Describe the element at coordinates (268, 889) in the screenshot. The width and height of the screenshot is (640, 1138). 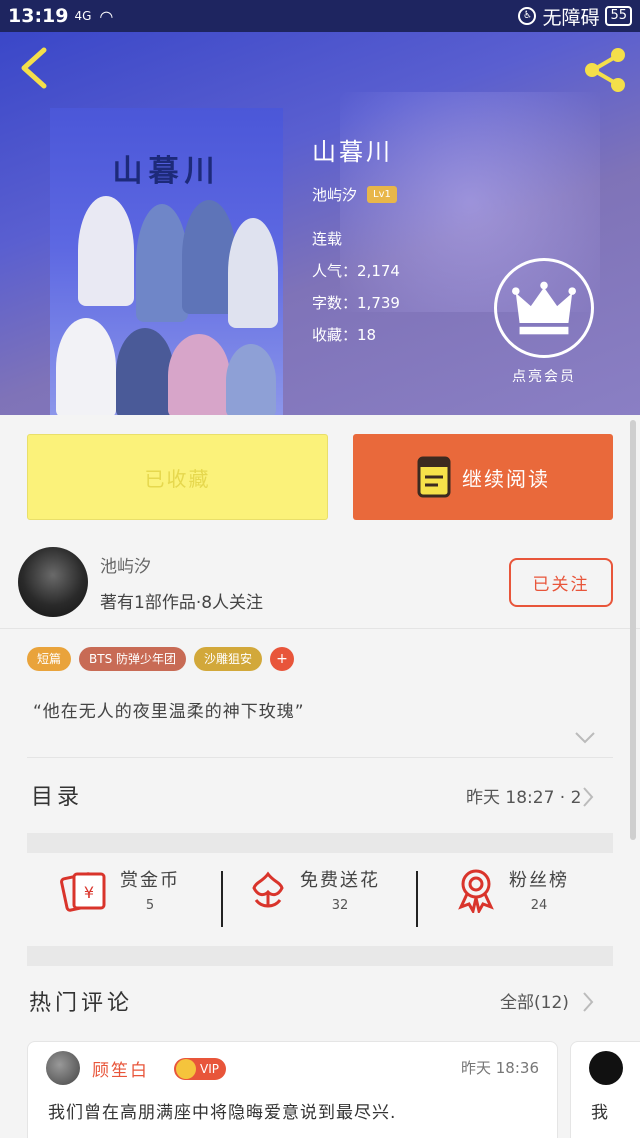
I see `flower-icon` at that location.